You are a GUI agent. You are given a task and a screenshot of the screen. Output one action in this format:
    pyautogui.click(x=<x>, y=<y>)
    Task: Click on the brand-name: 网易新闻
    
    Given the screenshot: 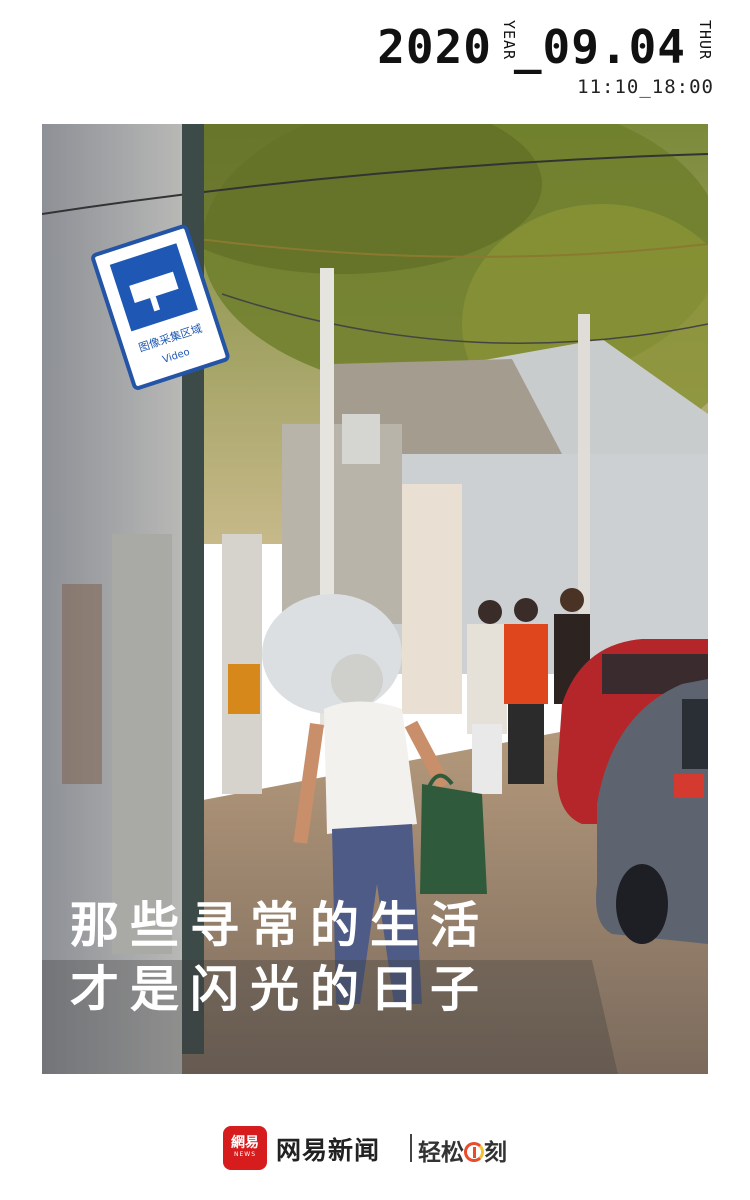 What is the action you would take?
    pyautogui.click(x=328, y=1150)
    